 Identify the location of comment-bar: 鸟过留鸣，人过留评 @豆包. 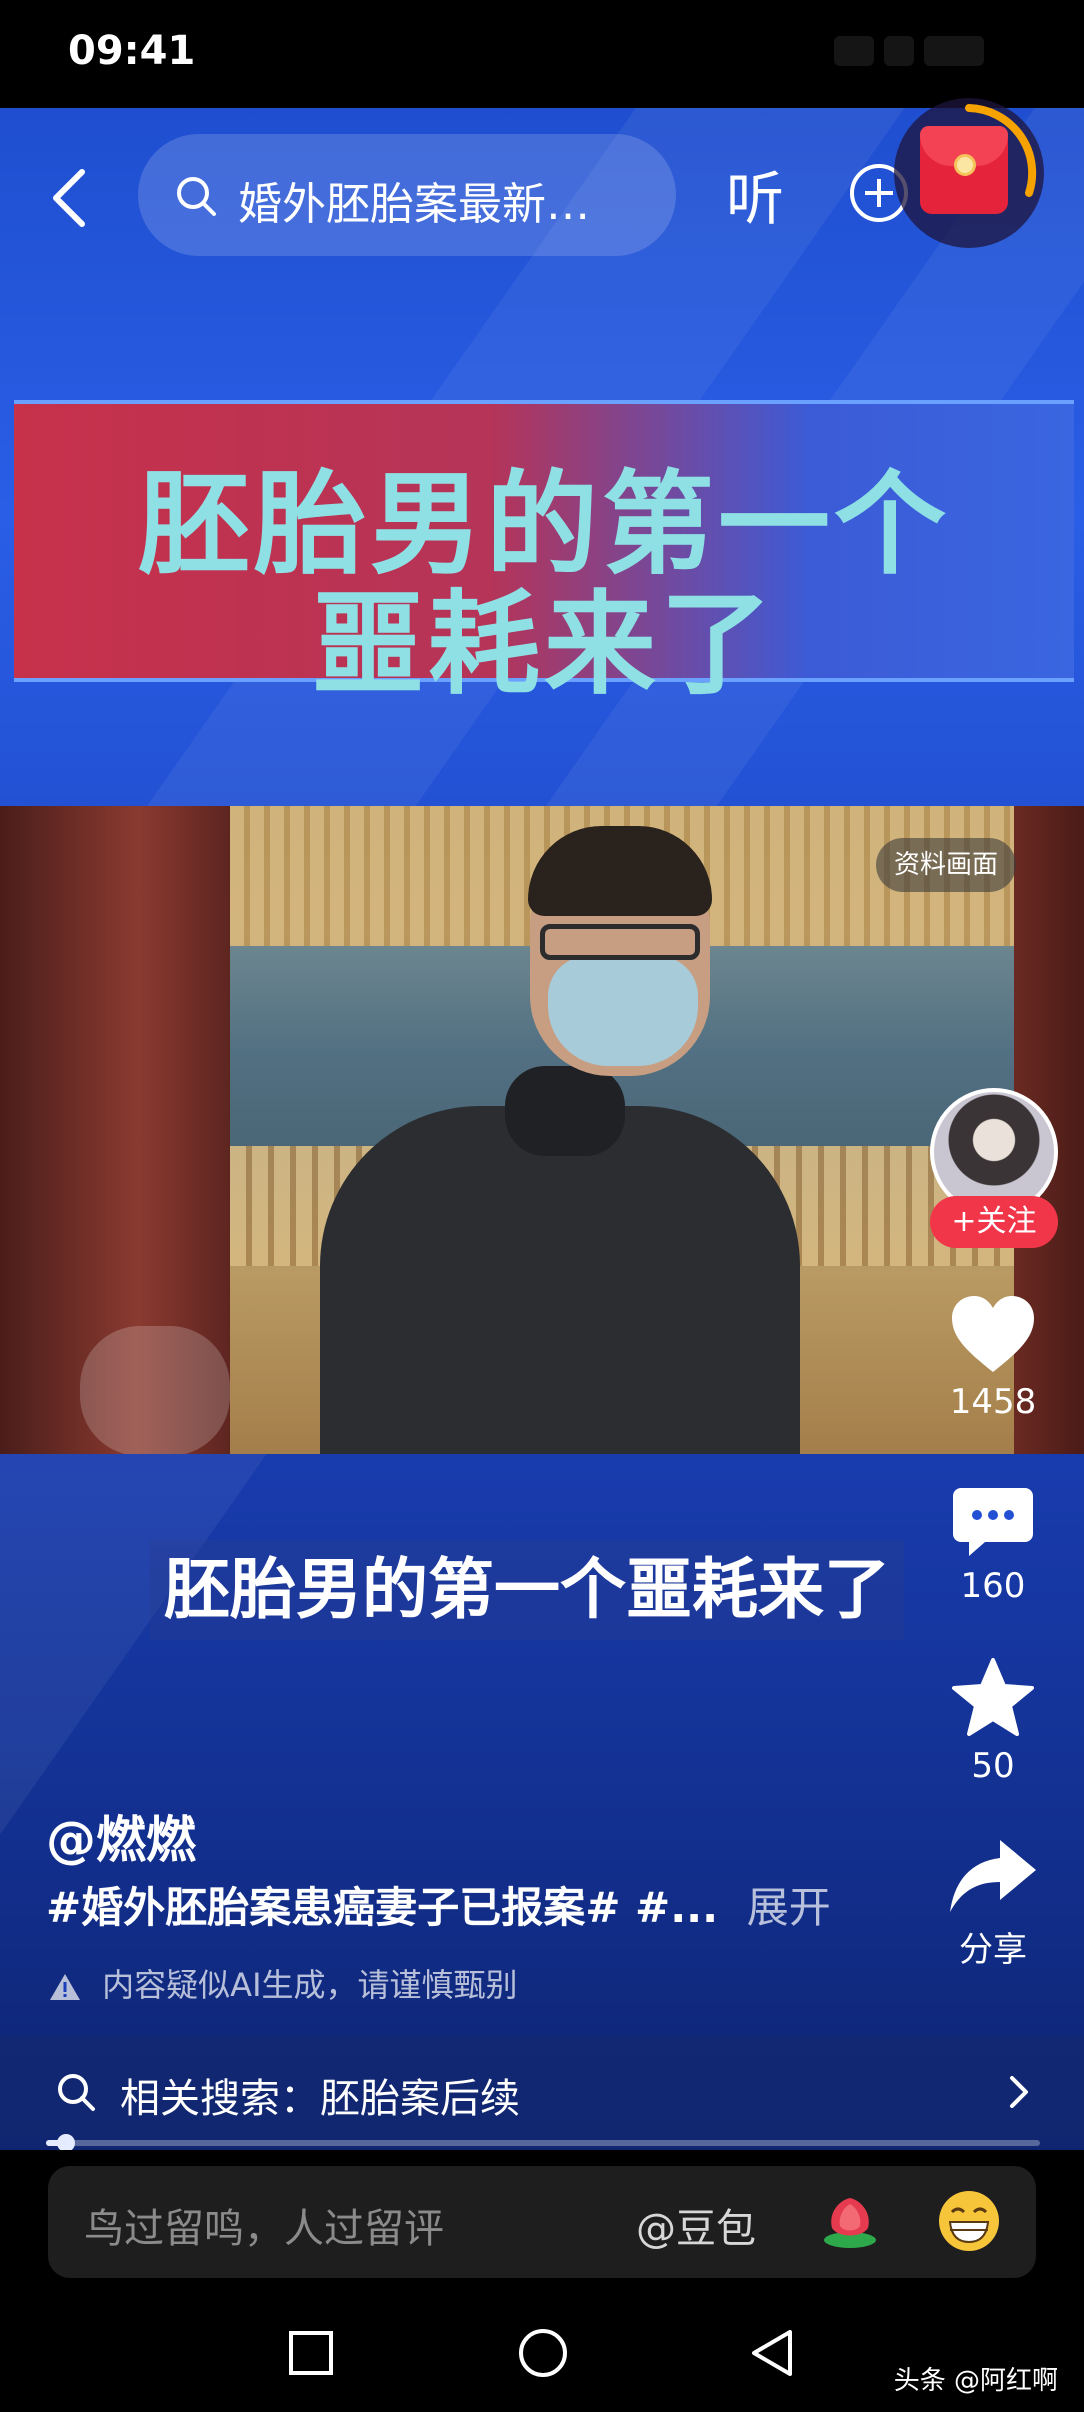
(542, 2221).